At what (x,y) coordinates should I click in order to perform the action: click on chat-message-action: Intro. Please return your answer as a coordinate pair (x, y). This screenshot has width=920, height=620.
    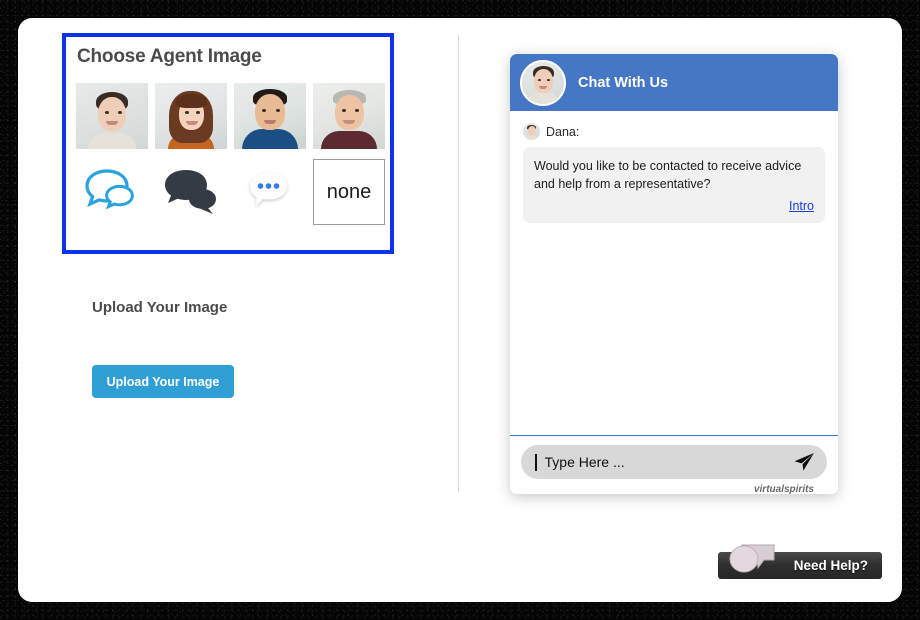
    Looking at the image, I should click on (674, 206).